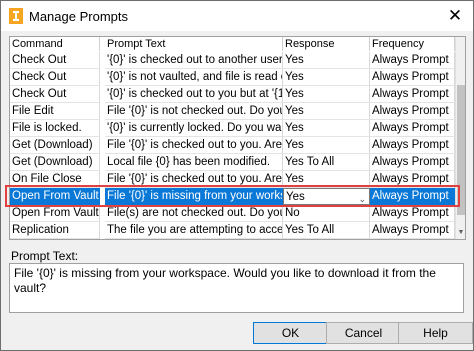 The image size is (474, 351). What do you see at coordinates (237, 16) in the screenshot?
I see `title-bar: Manage Prompts ✕` at bounding box center [237, 16].